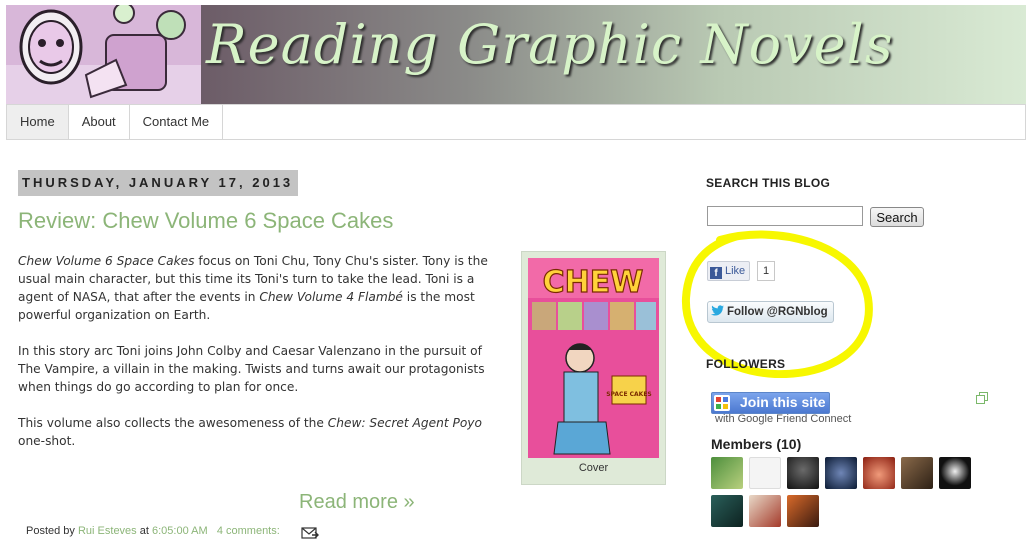  Describe the element at coordinates (783, 419) in the screenshot. I see `google-friend-connect-label: with Google Friend Connect` at that location.